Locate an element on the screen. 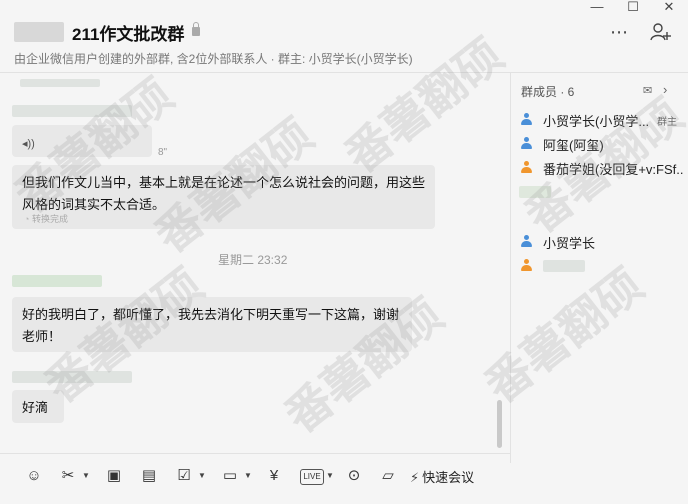 Image resolution: width=688 pixels, height=504 pixels. close-button: ✕ is located at coordinates (669, 8).